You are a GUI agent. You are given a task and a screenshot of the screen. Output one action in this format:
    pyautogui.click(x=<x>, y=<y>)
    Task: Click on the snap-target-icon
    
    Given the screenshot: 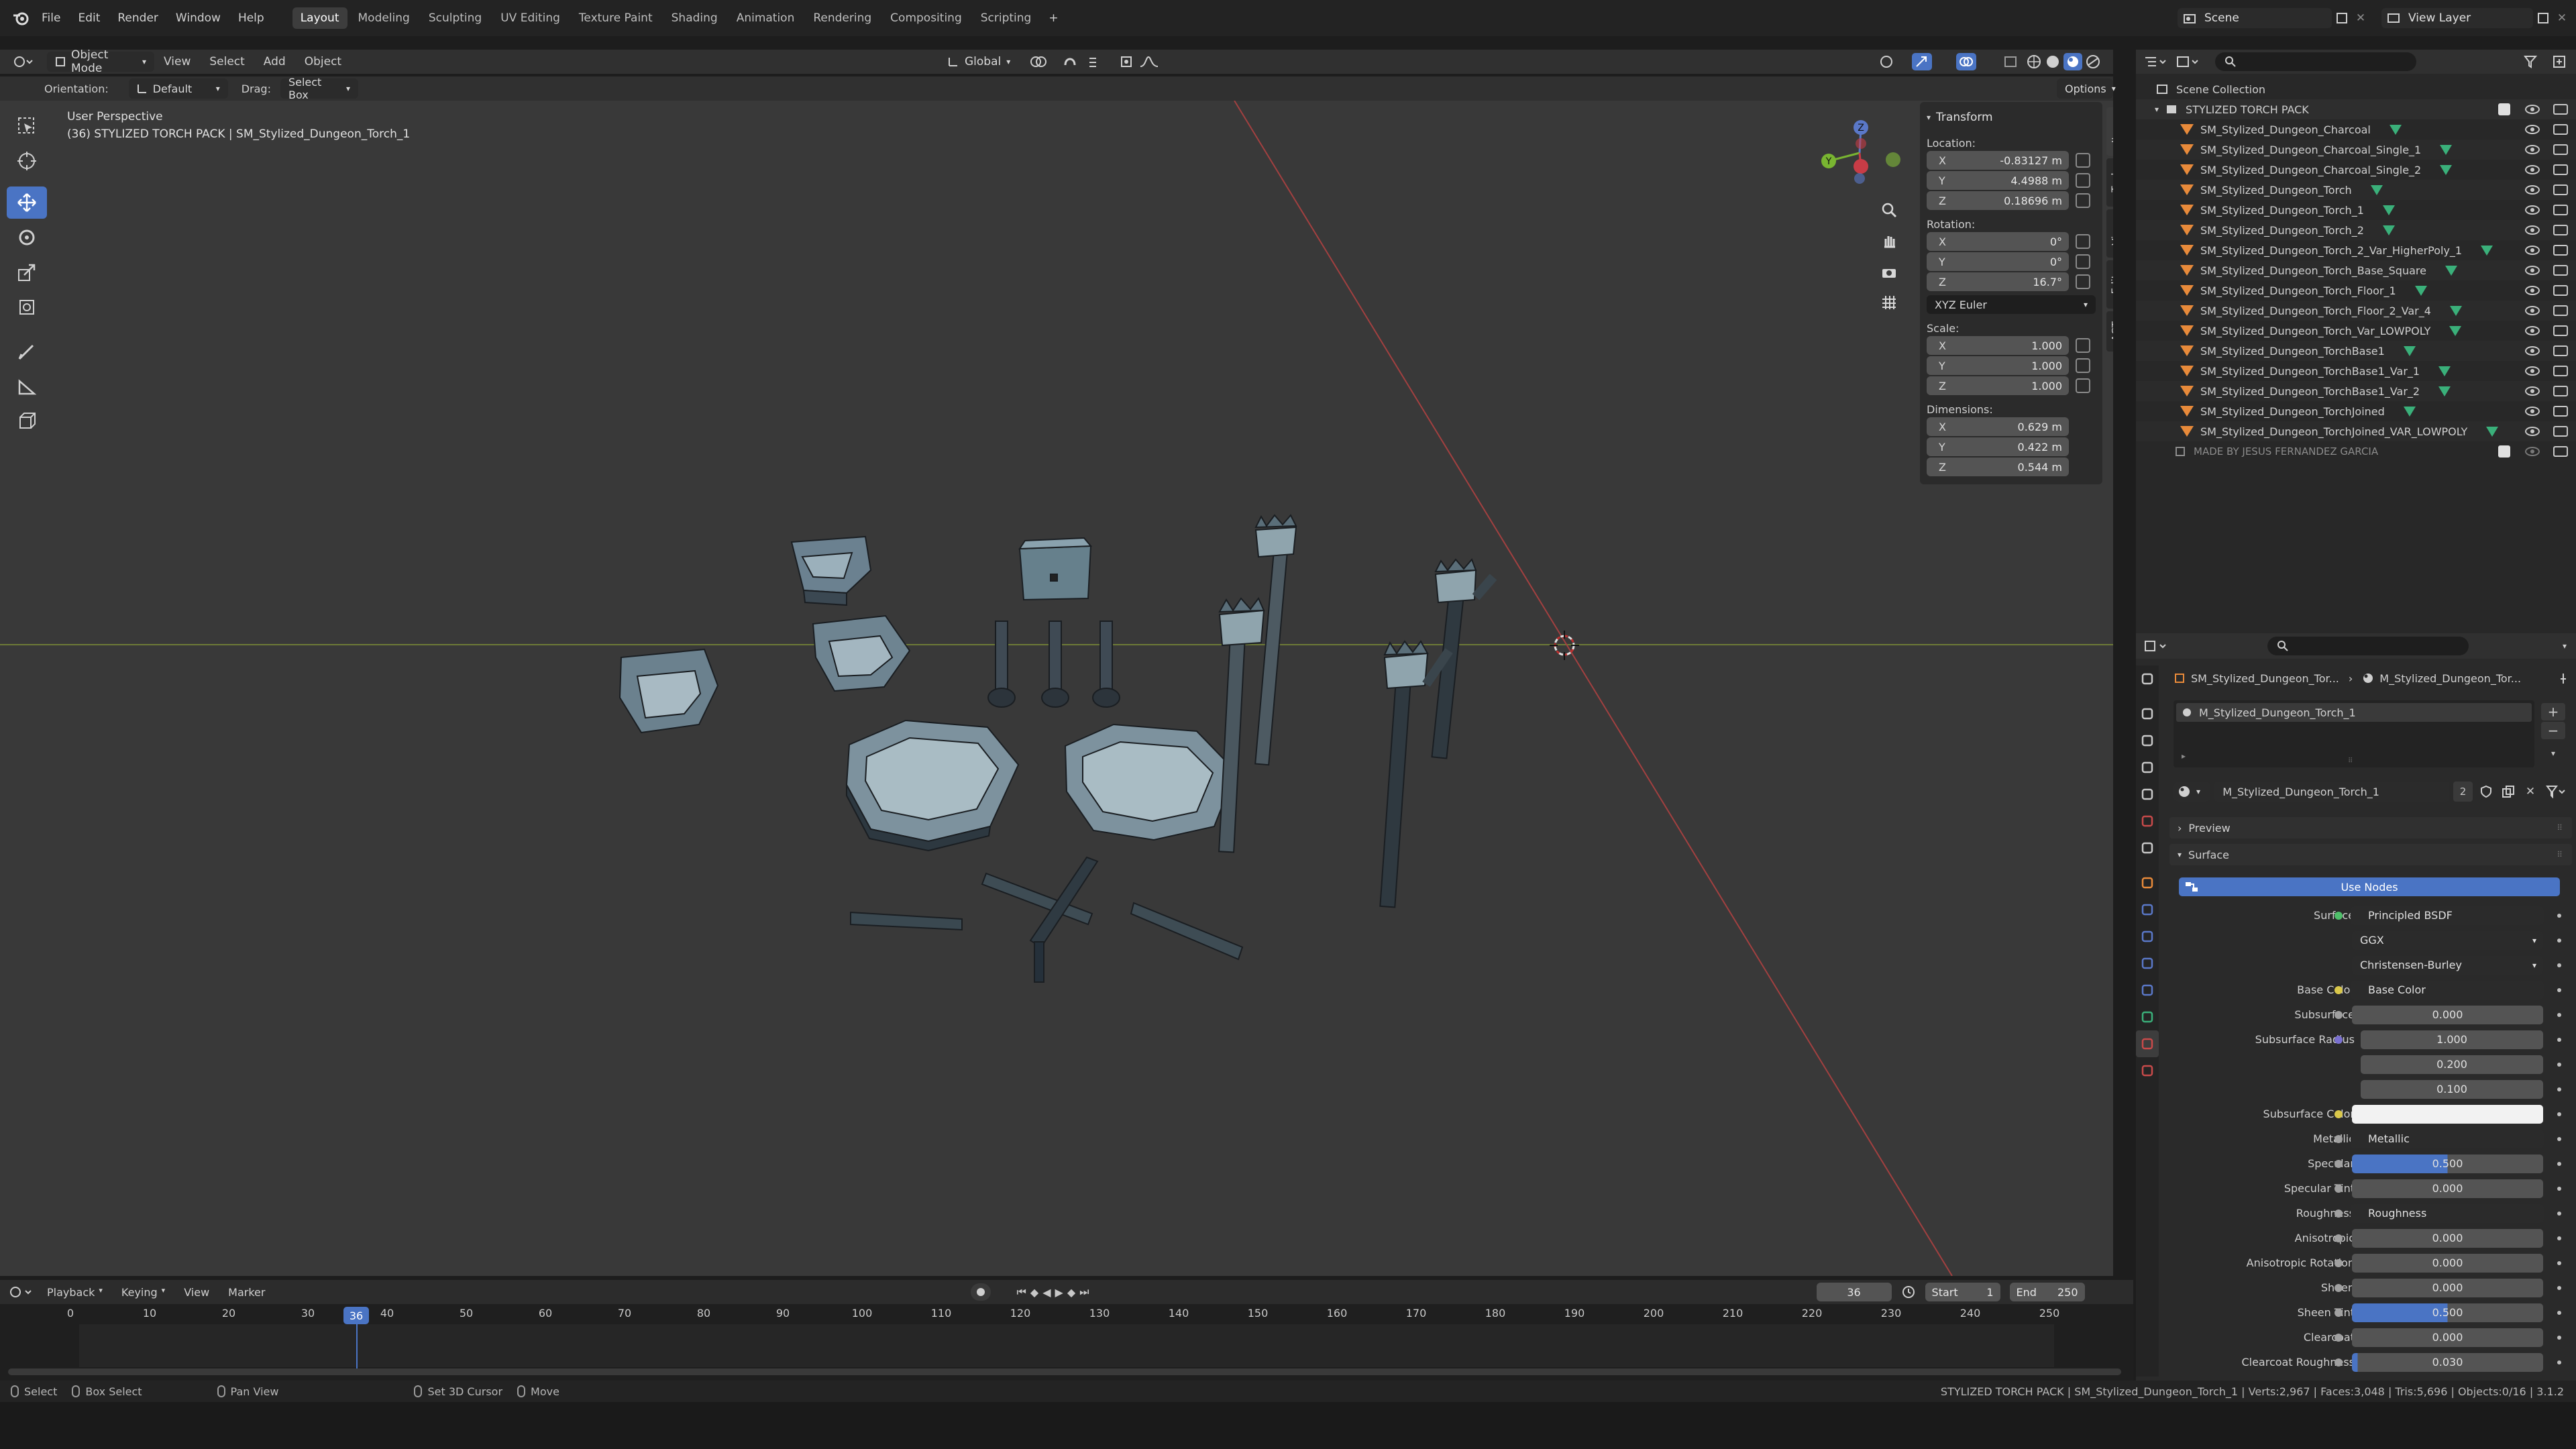 What is the action you would take?
    pyautogui.click(x=1098, y=61)
    